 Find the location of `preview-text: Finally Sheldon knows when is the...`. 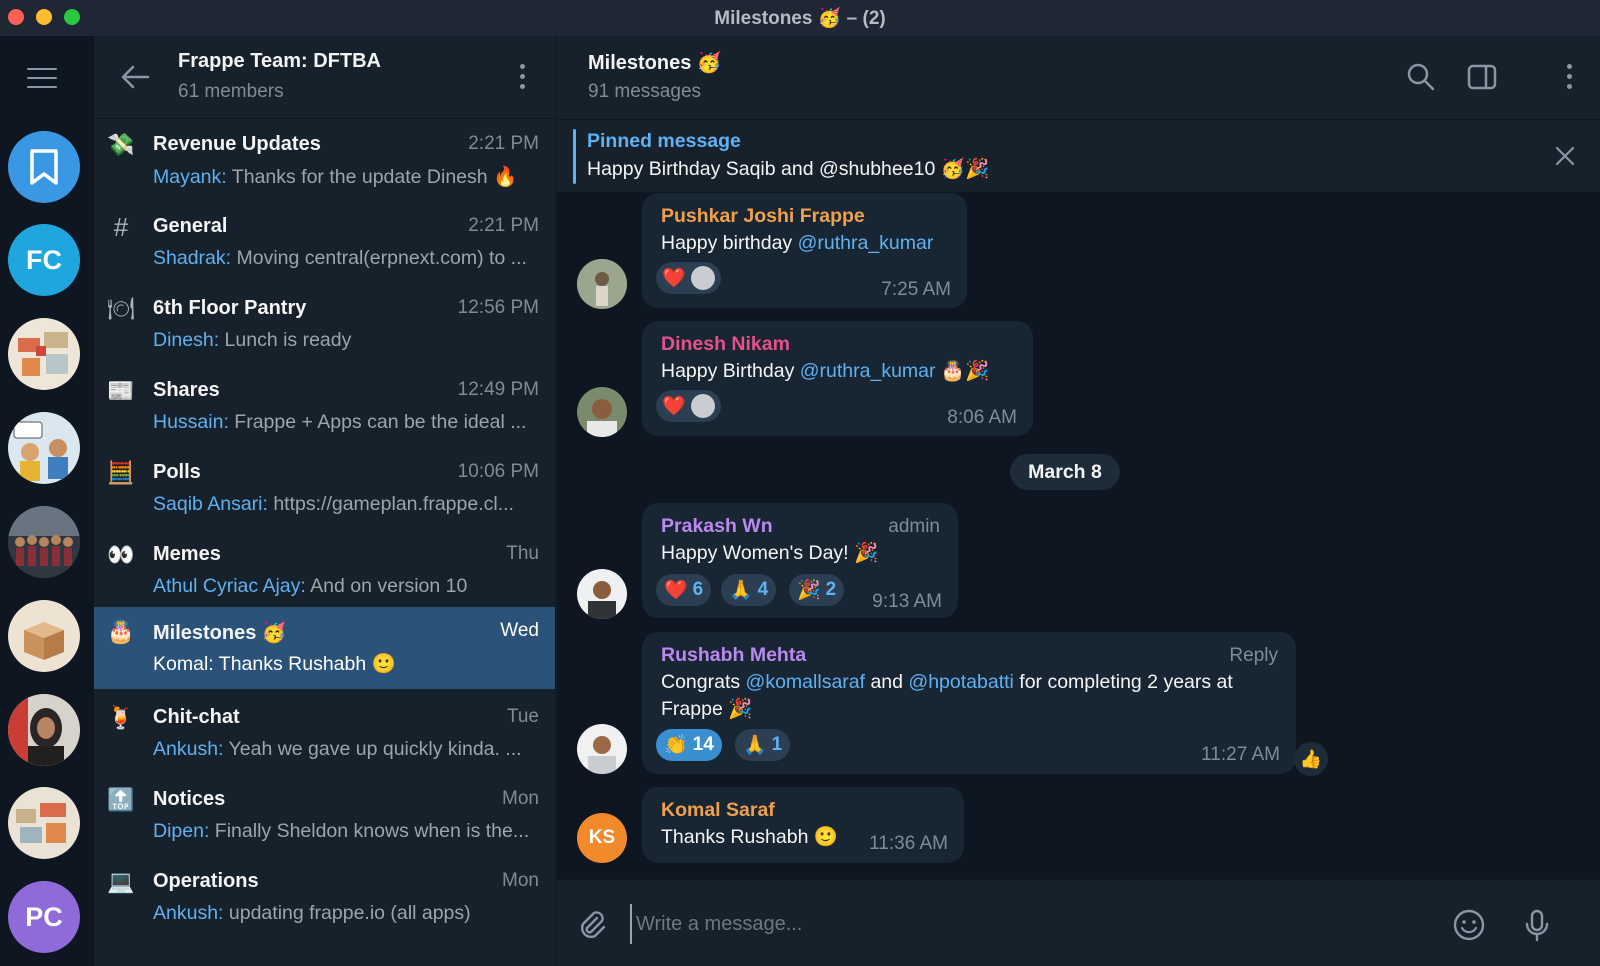

preview-text: Finally Sheldon knows when is the... is located at coordinates (372, 831).